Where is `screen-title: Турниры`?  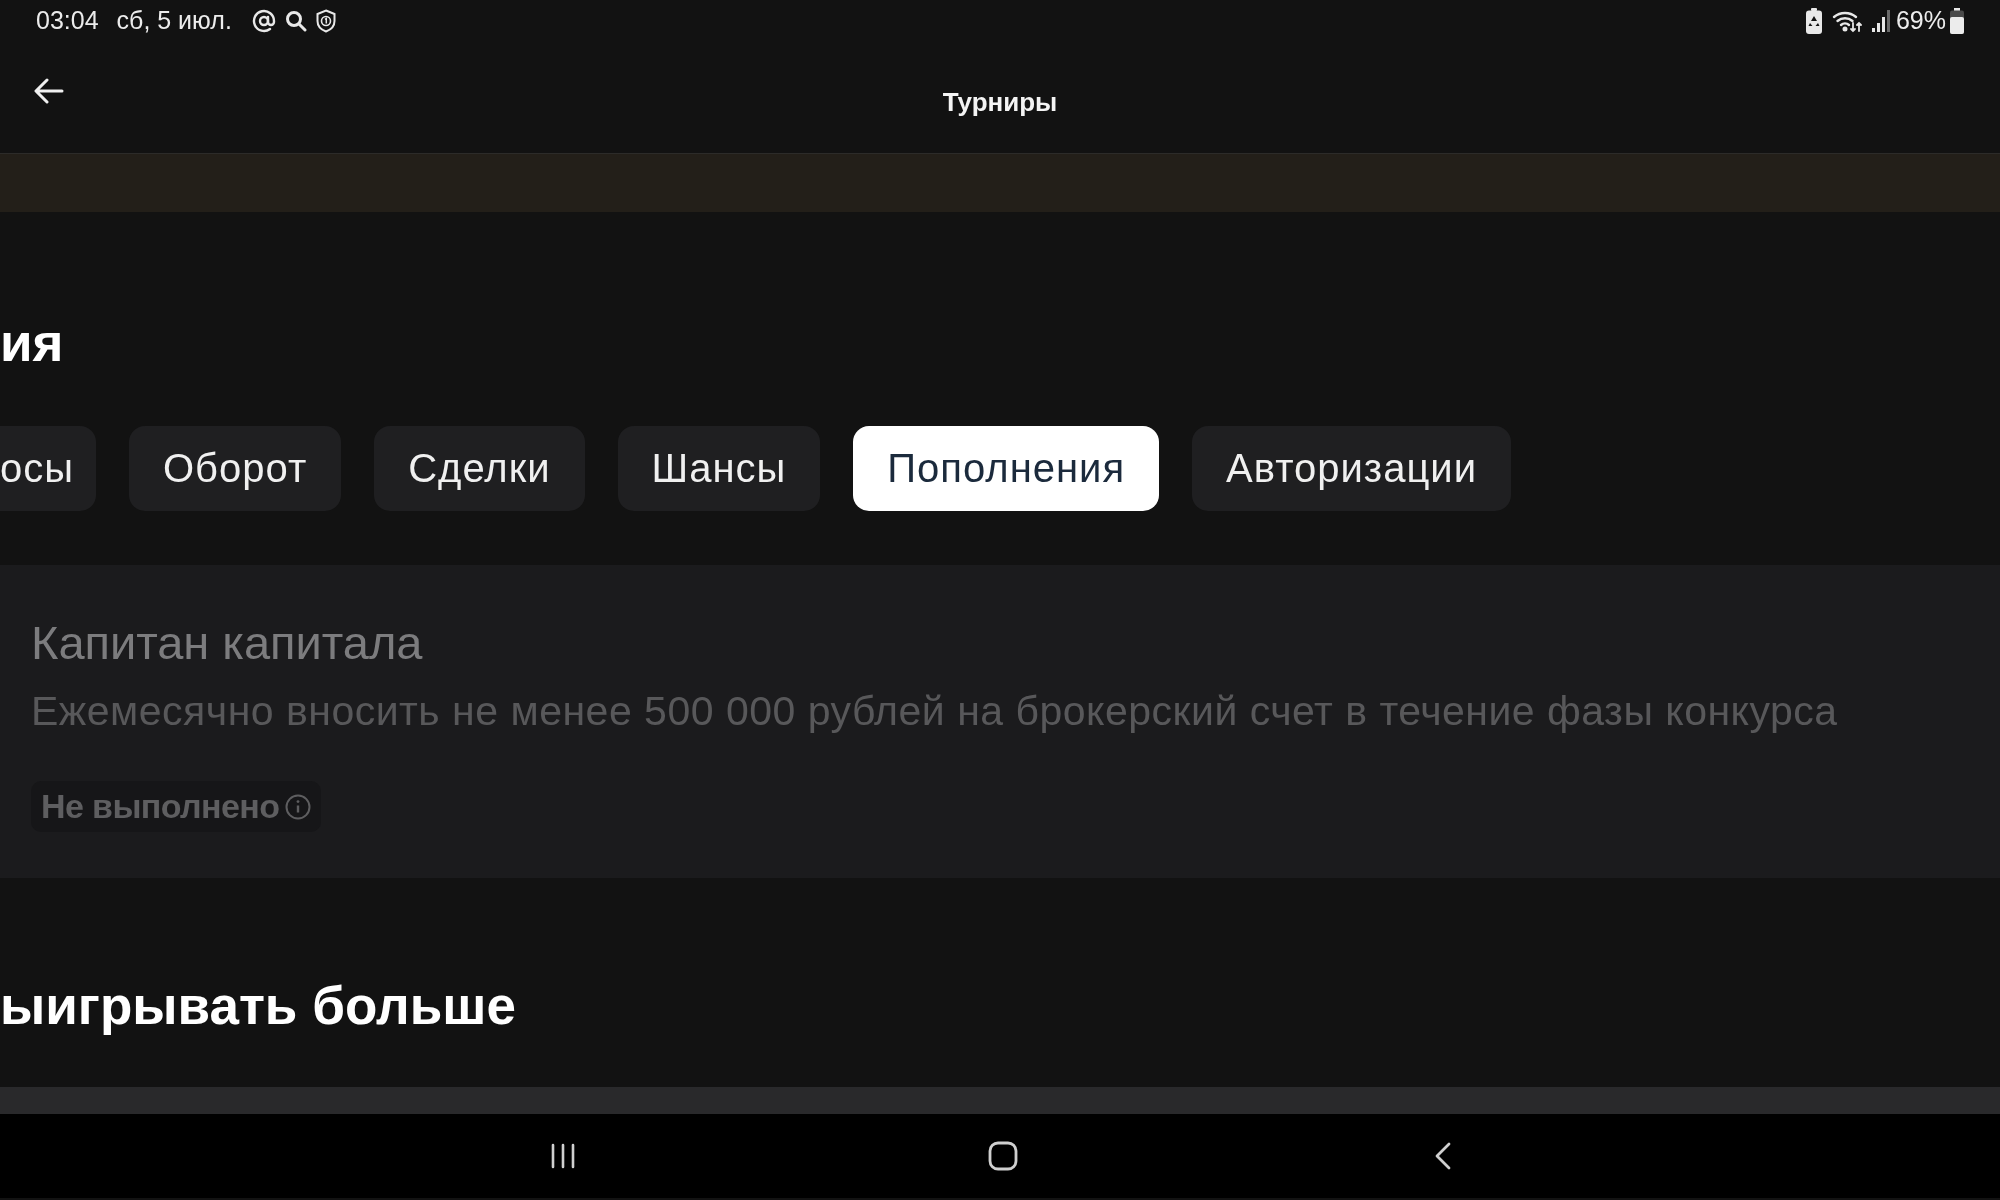
screen-title: Турниры is located at coordinates (1000, 102).